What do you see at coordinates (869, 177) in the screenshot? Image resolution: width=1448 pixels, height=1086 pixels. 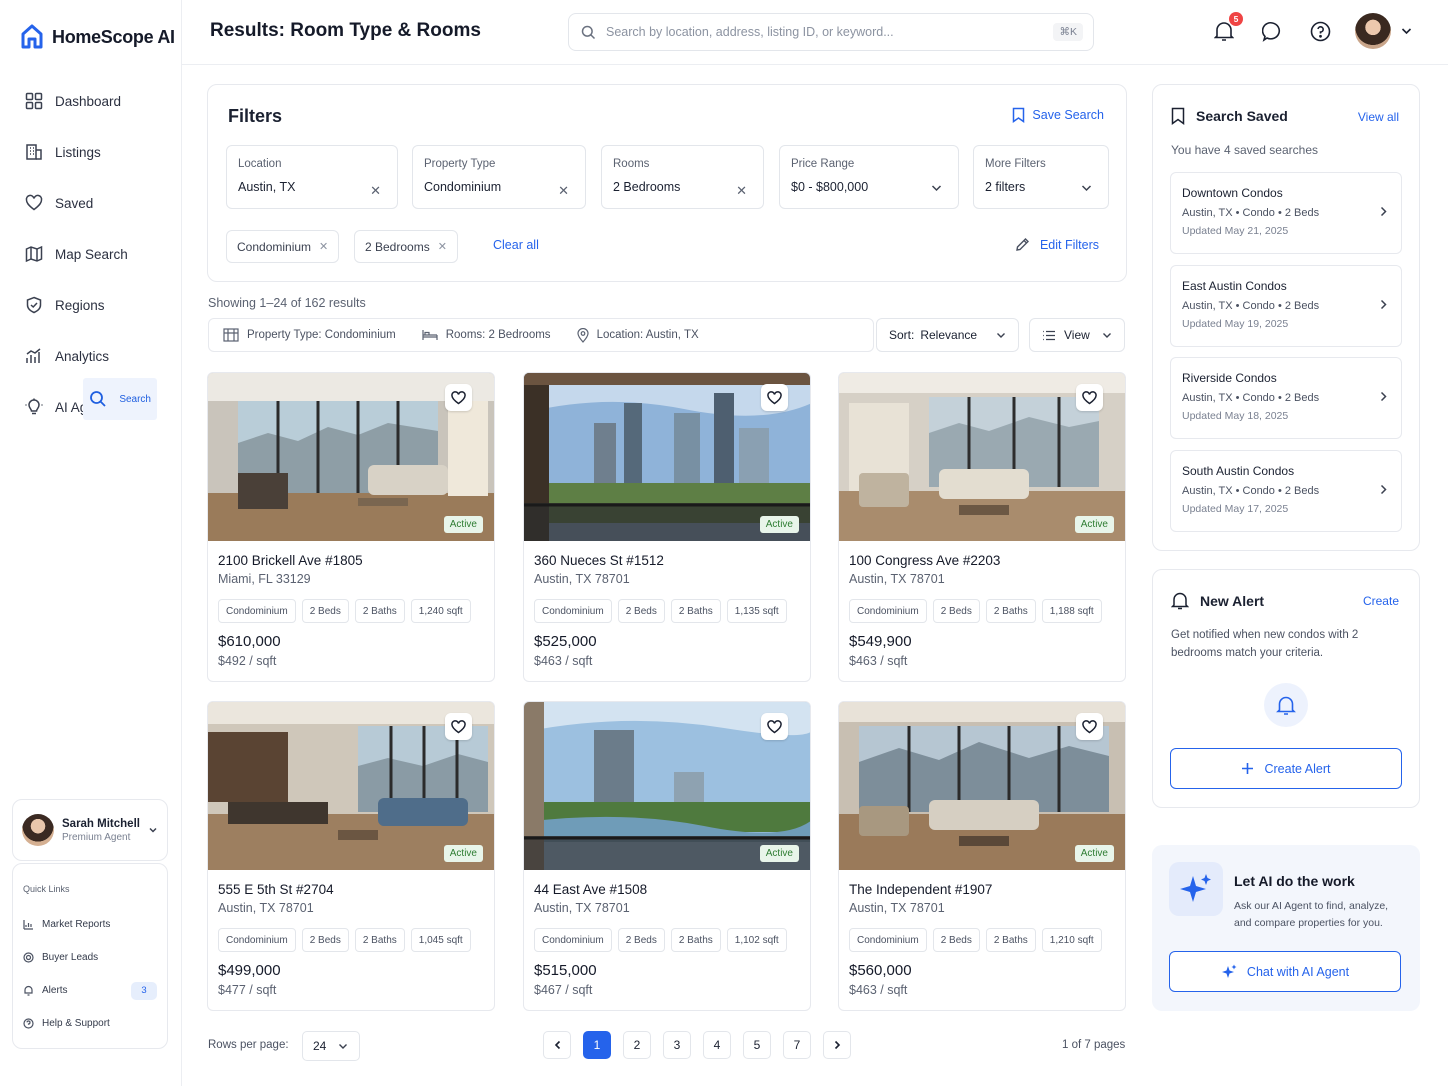 I see `filter-price-range: Price Range $0 - $800,000` at bounding box center [869, 177].